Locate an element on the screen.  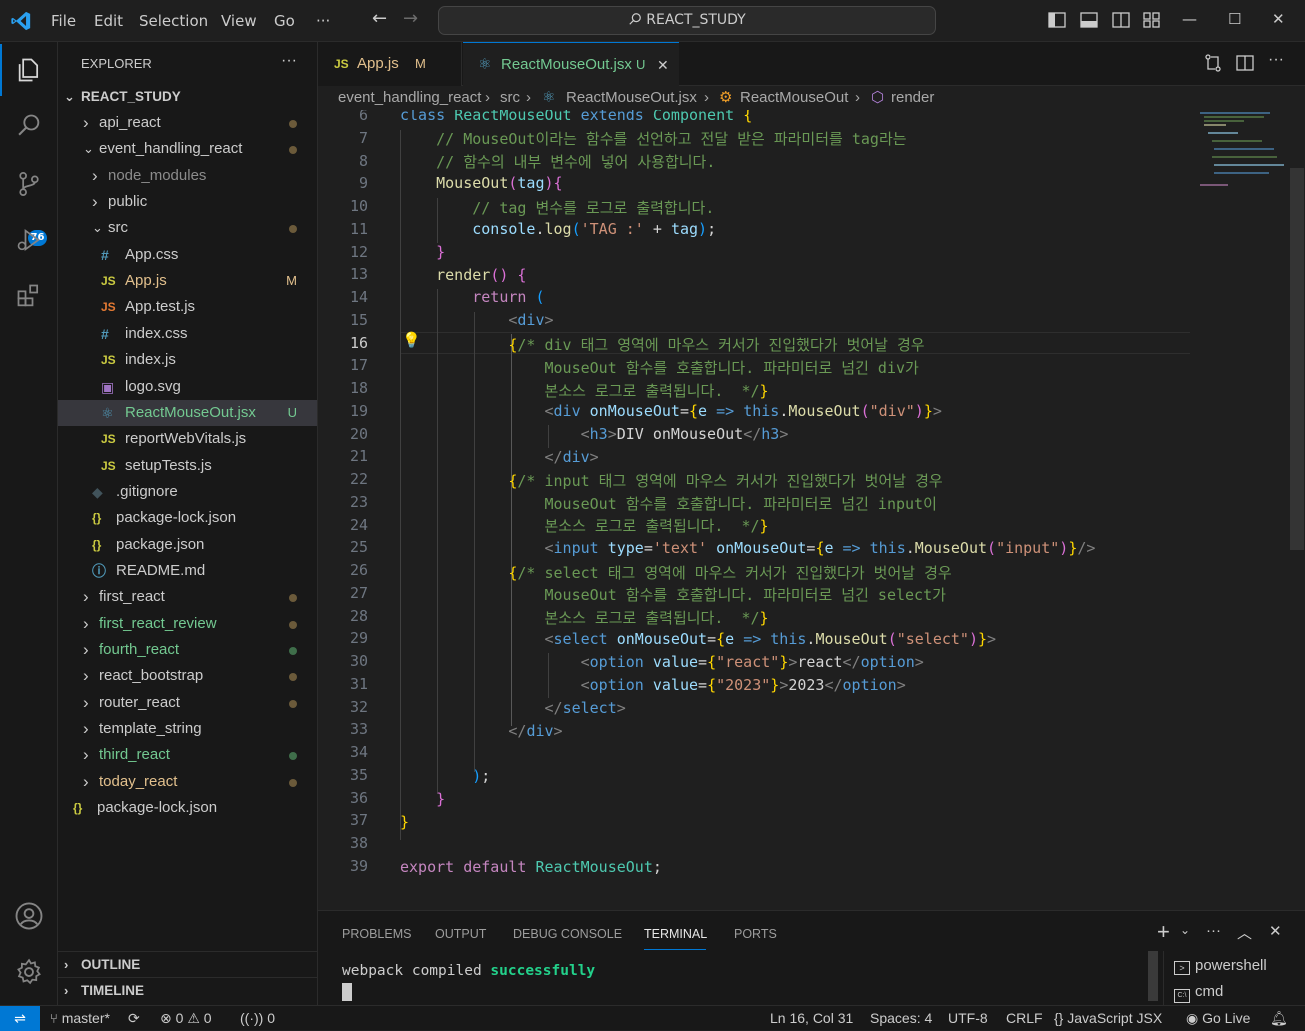
tree-folder: › api_react is located at coordinates (187, 123).